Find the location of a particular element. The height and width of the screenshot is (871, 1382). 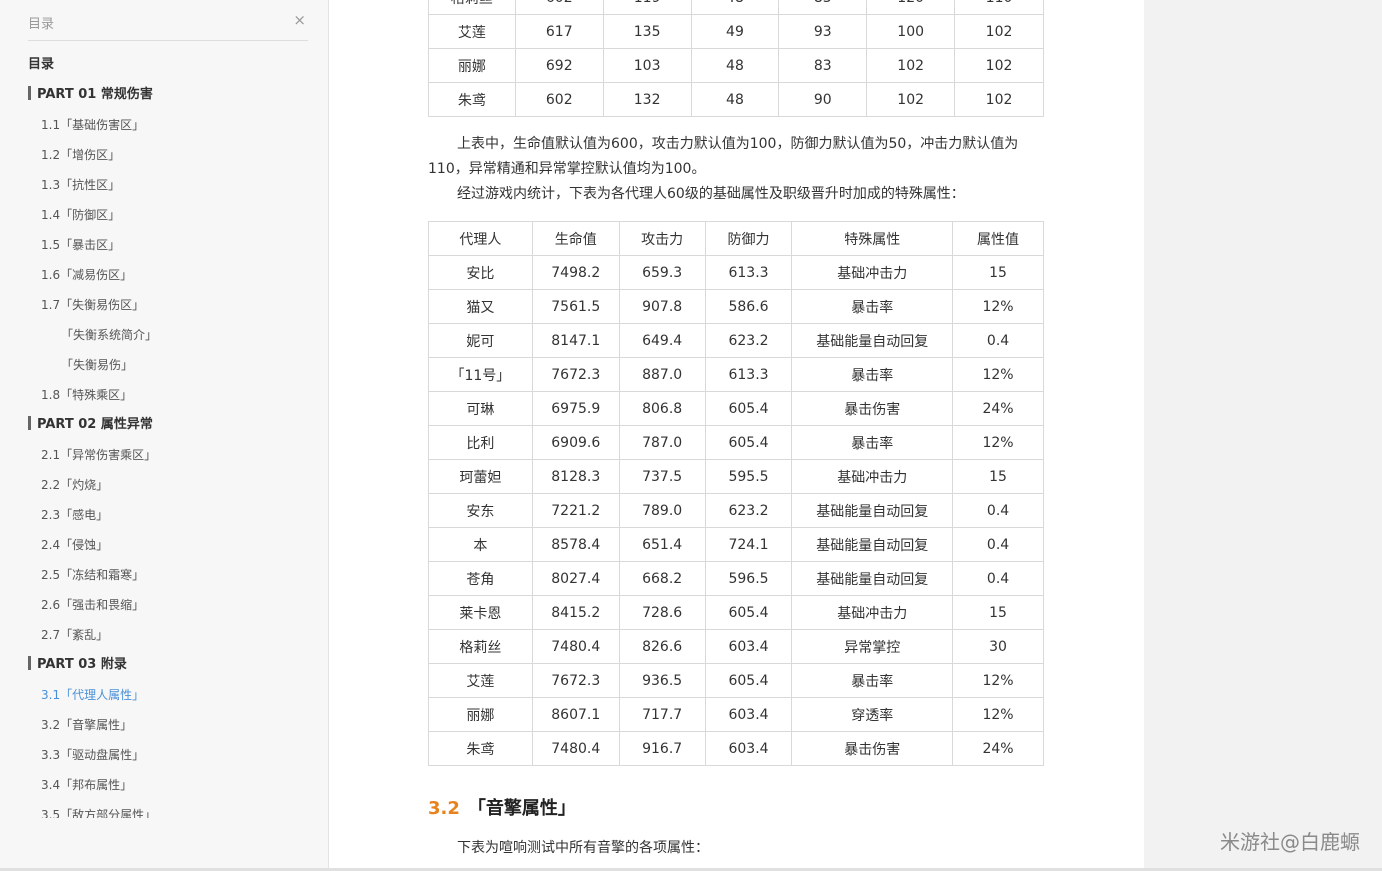

table-row: 丽娜 8607.1 717.7 603.4 穿透率 12% is located at coordinates (736, 714).